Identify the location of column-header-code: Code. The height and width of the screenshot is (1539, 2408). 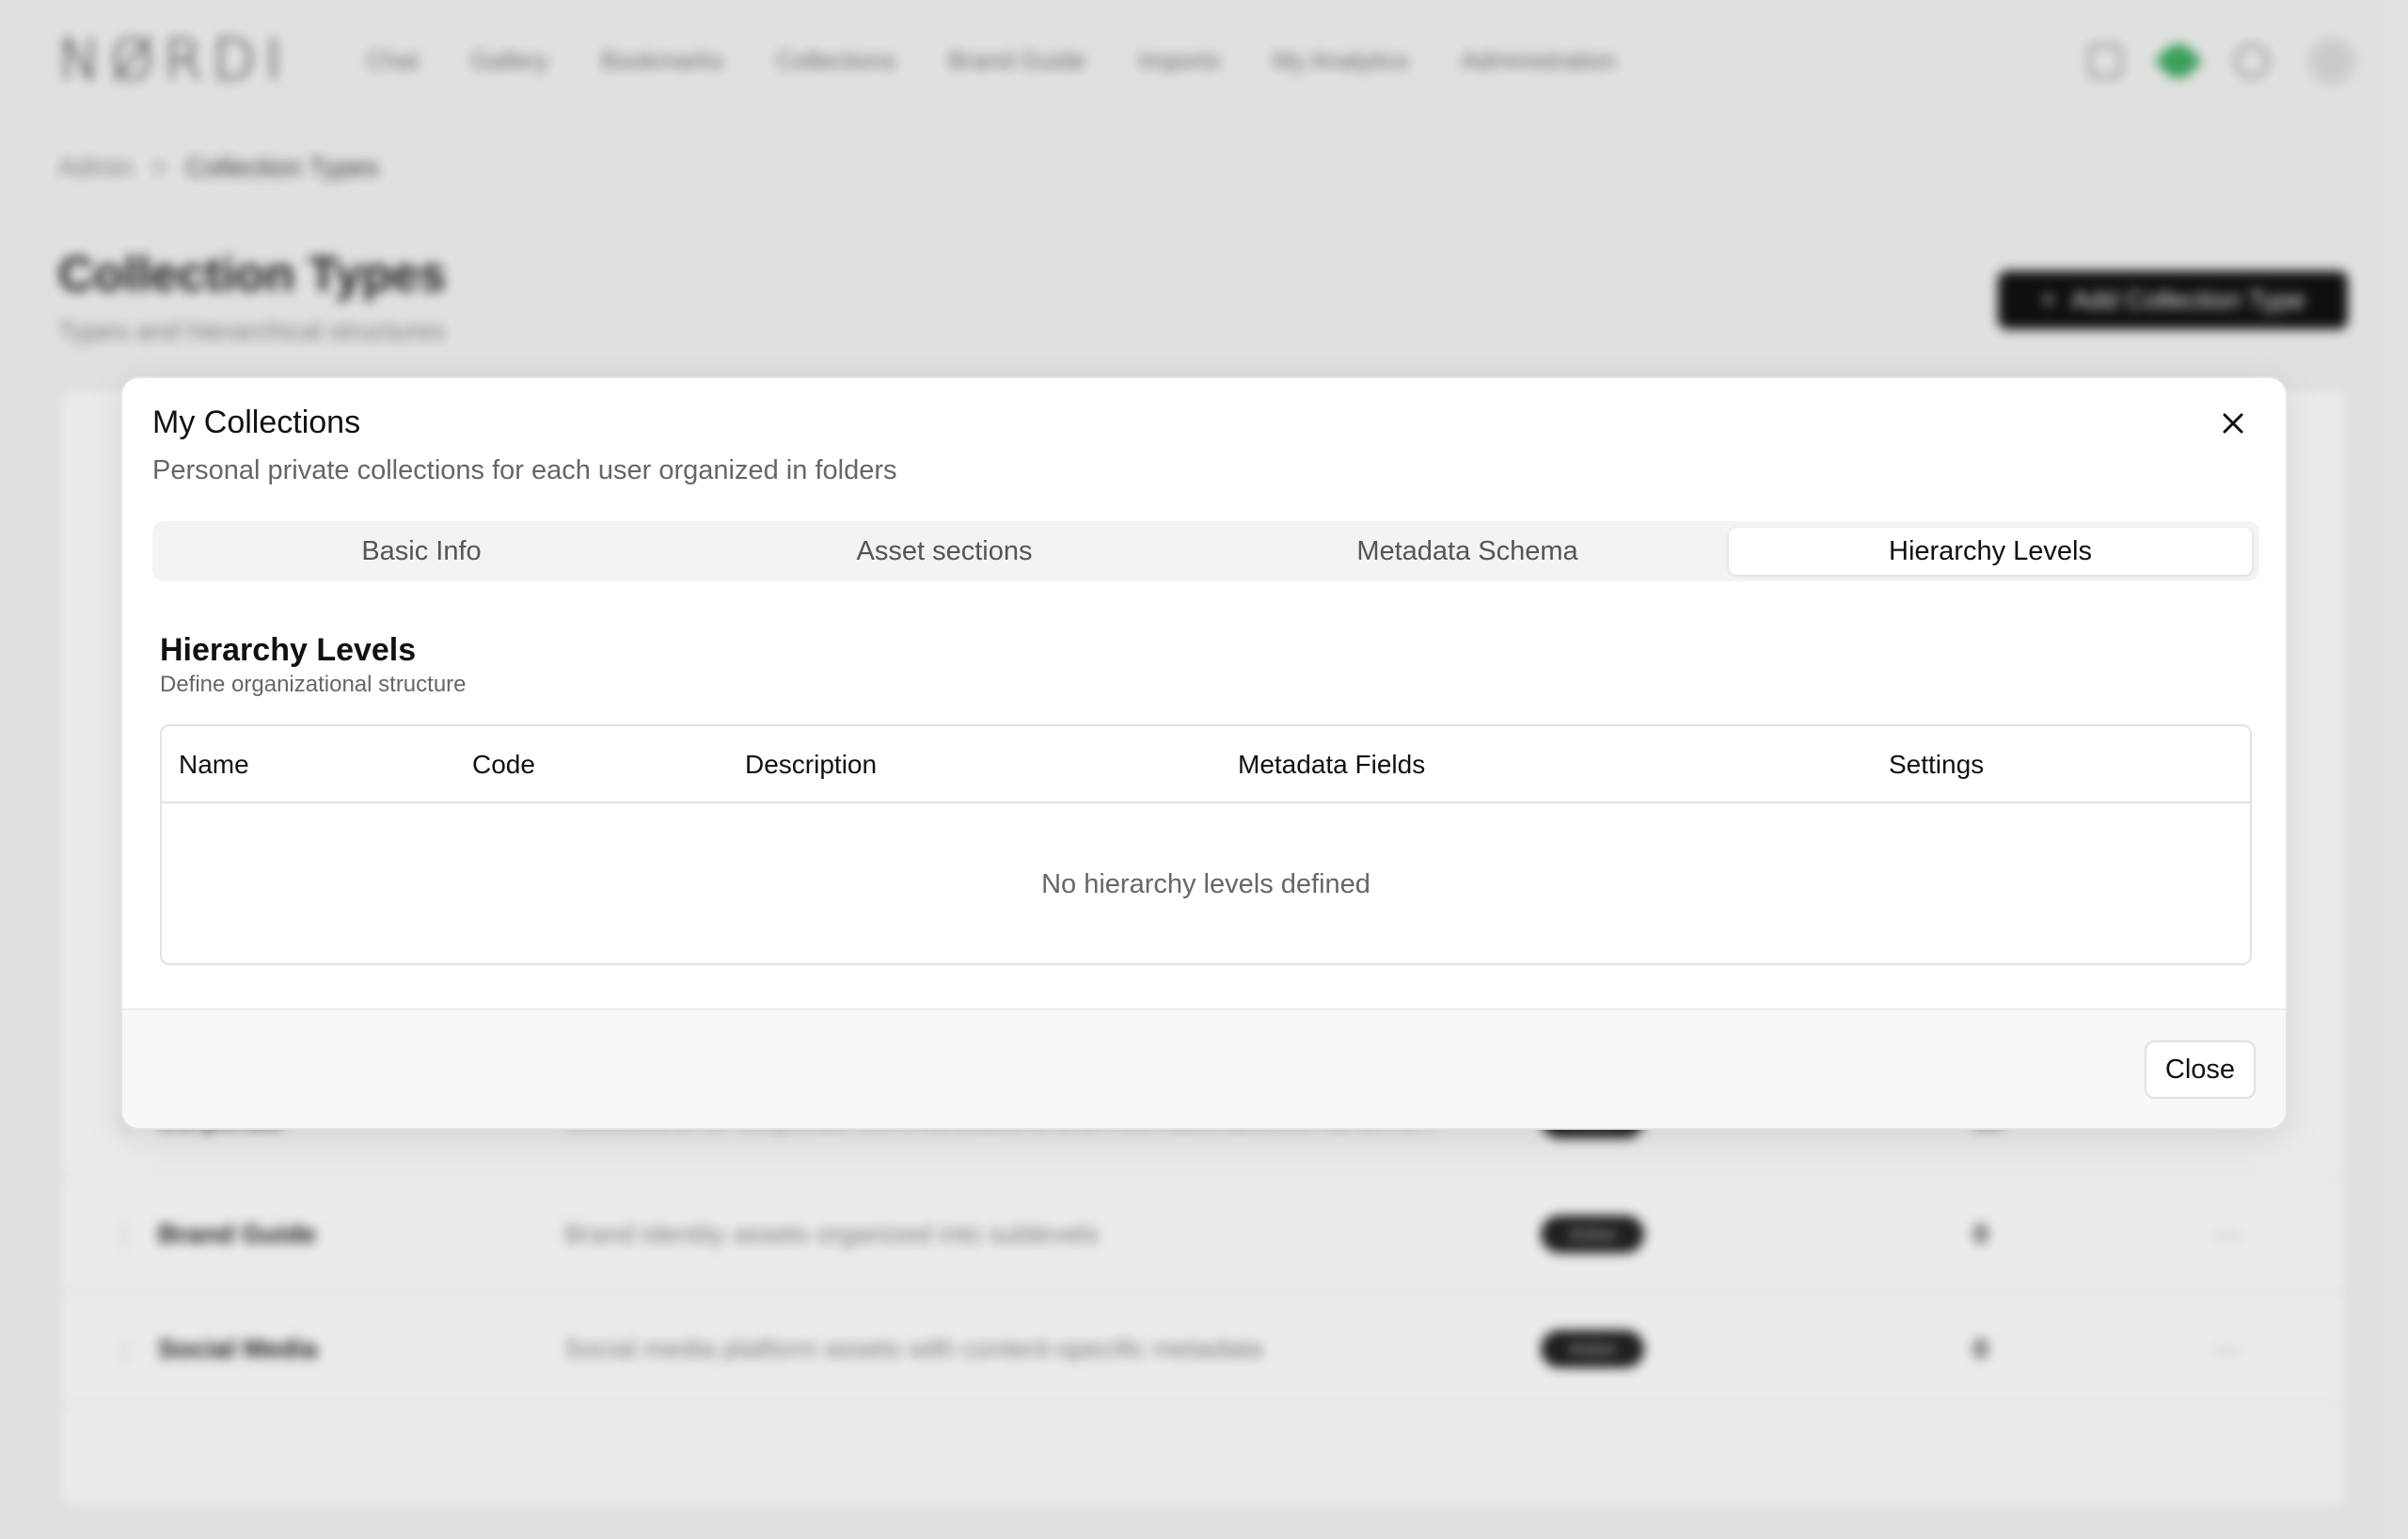
(504, 764).